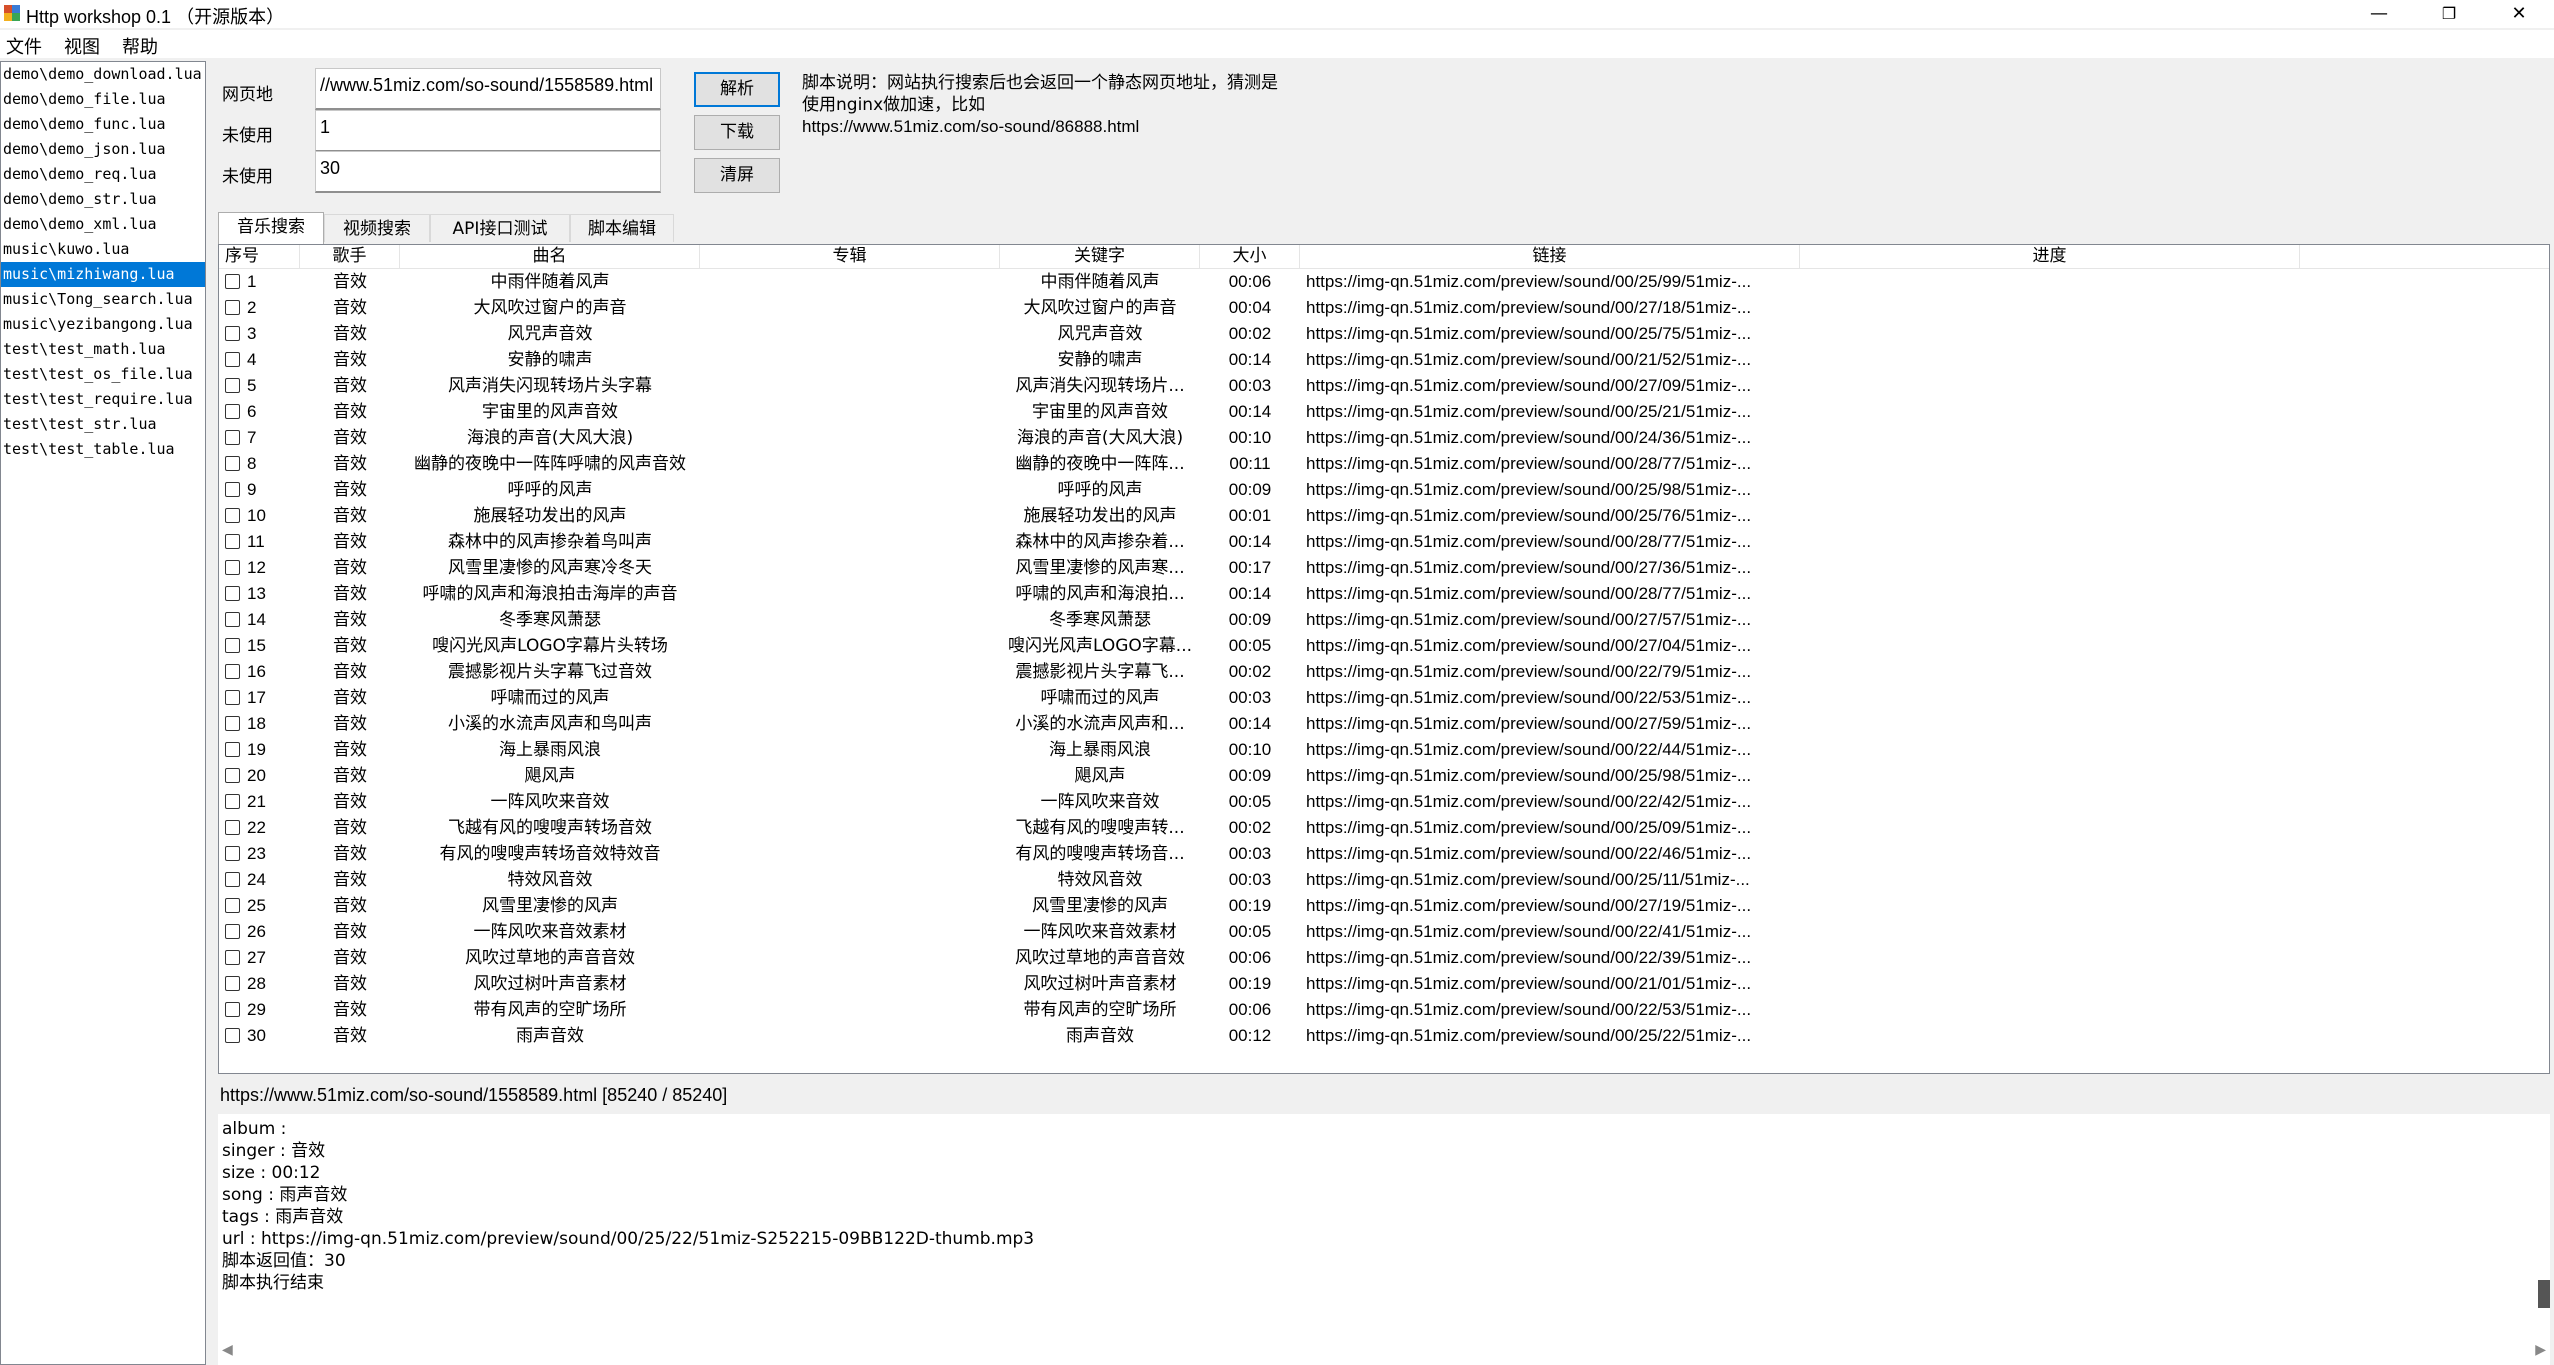 The width and height of the screenshot is (2554, 1365). I want to click on file-list-item: test\test_math.lua, so click(103, 349).